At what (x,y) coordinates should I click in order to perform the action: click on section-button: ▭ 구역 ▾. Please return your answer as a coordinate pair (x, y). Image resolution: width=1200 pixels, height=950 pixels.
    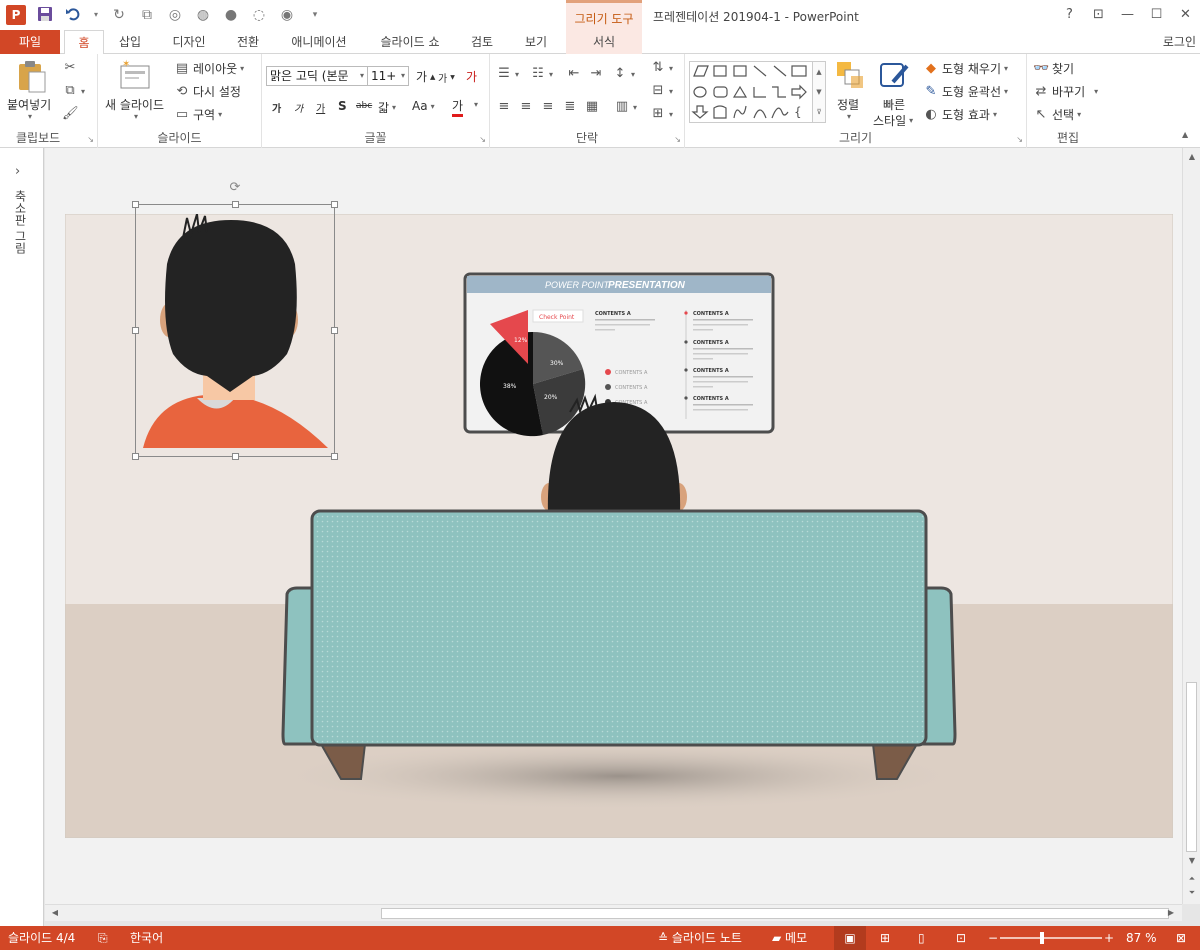
    Looking at the image, I should click on (198, 114).